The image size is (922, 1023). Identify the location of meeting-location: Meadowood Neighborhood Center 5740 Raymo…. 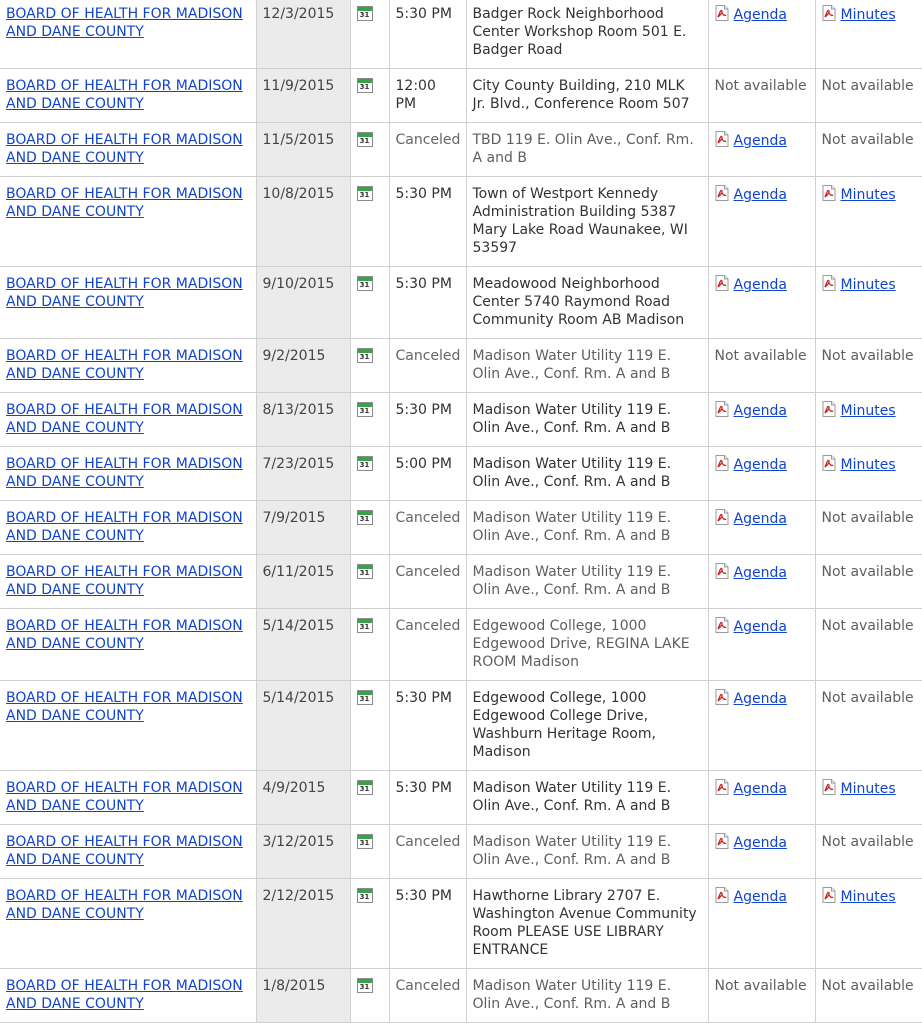
(587, 302).